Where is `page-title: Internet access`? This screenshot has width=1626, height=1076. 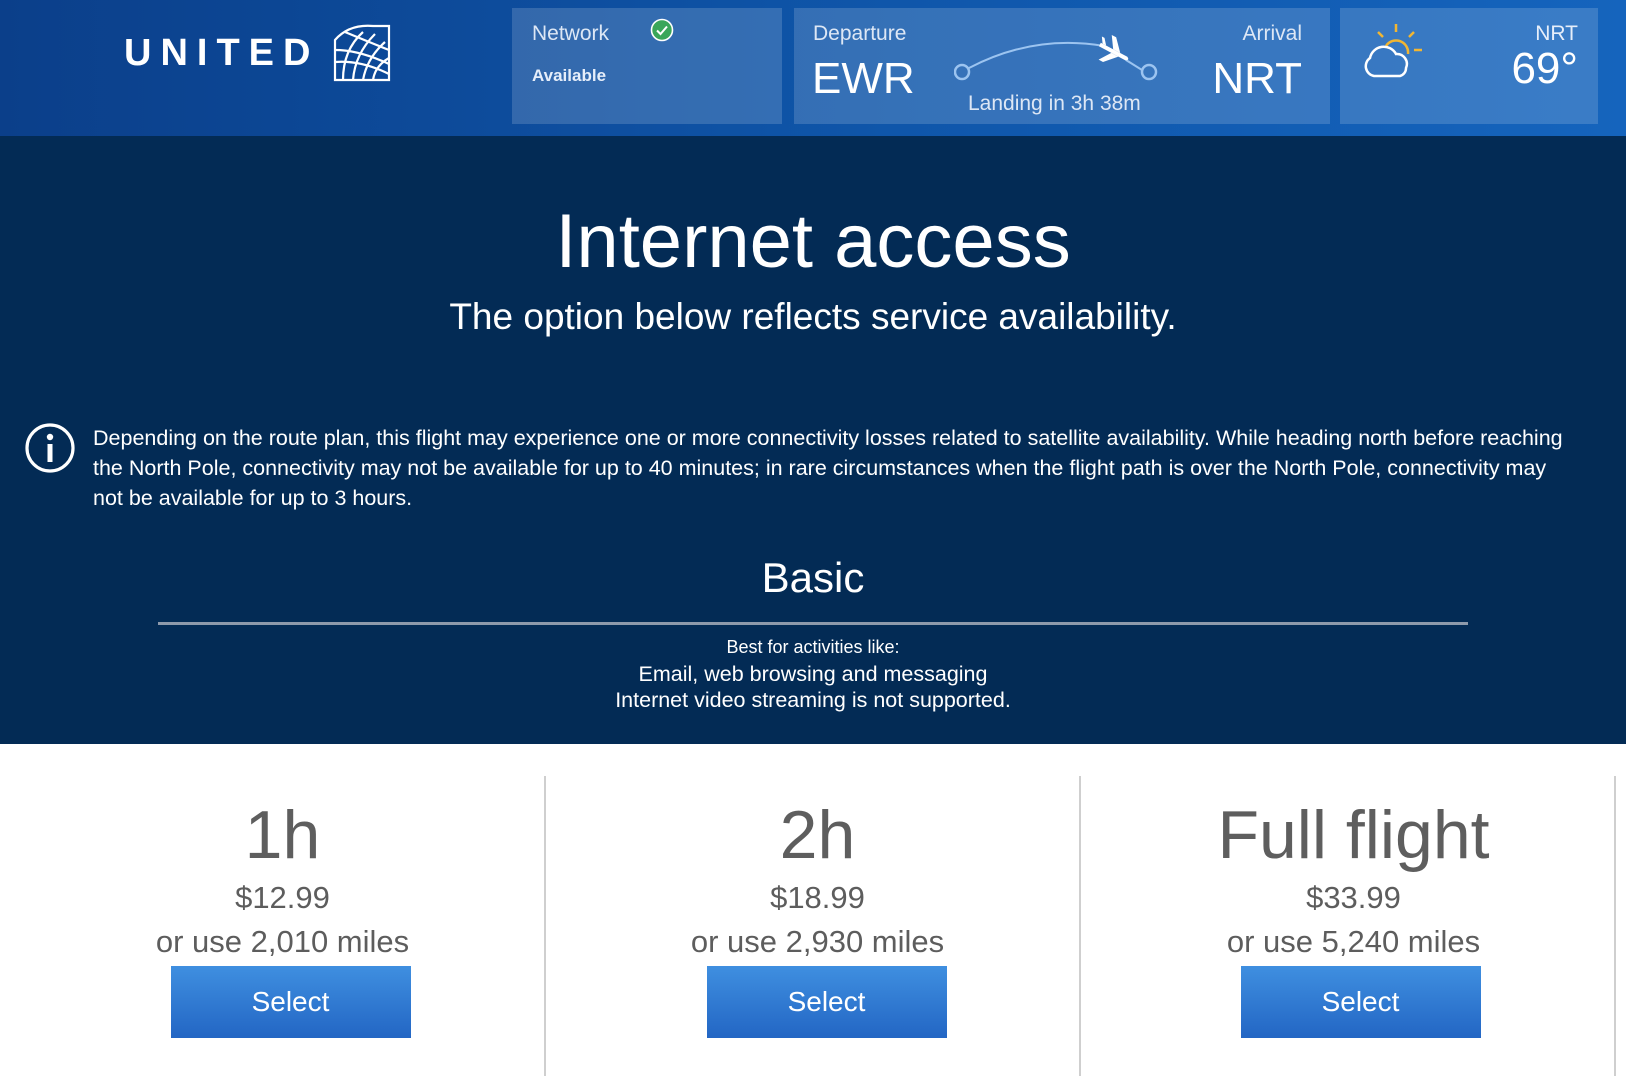 page-title: Internet access is located at coordinates (813, 241).